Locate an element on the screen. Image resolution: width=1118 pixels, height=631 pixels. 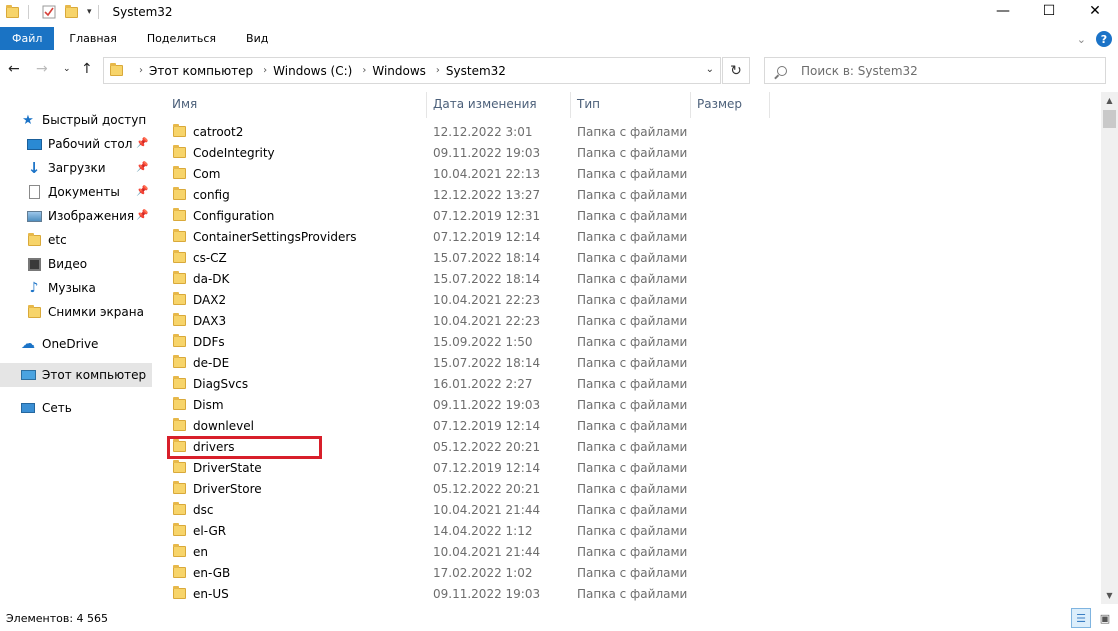
nav-network: Сеть is located at coordinates (46, 408).